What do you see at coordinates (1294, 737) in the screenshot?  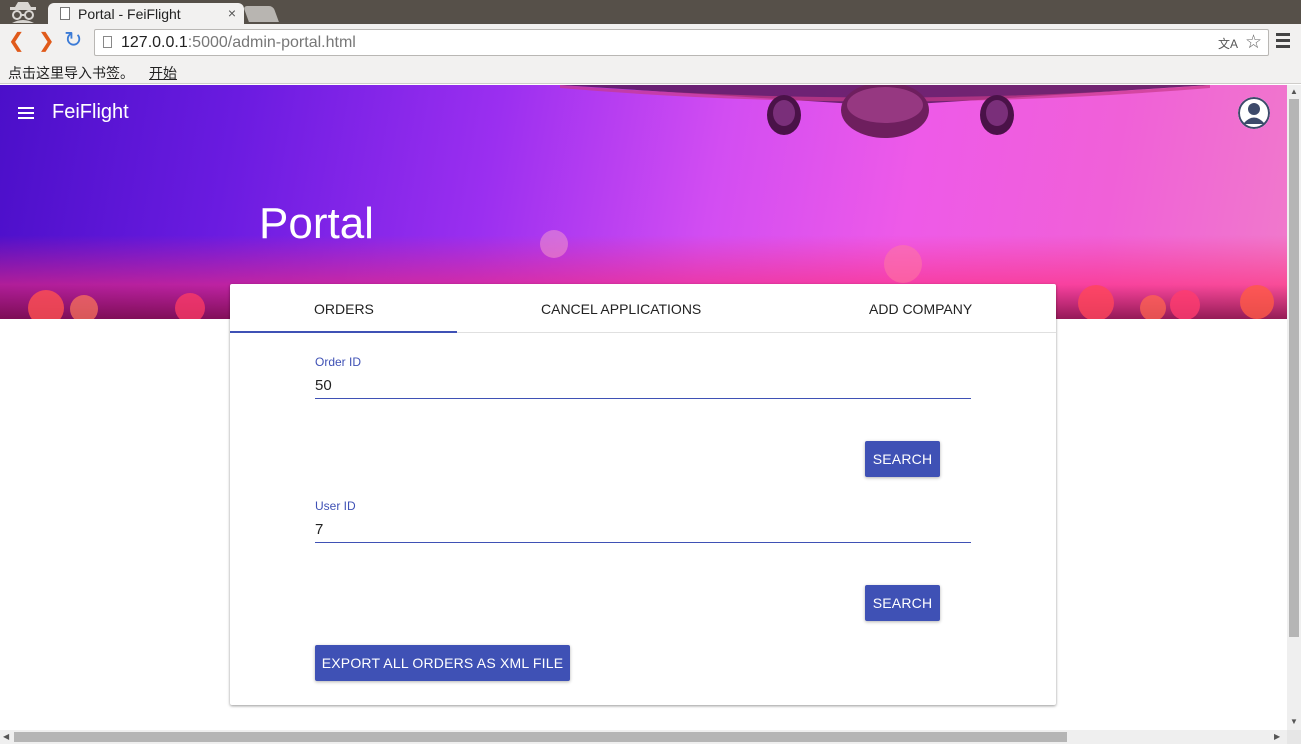 I see `scrollbar-corner` at bounding box center [1294, 737].